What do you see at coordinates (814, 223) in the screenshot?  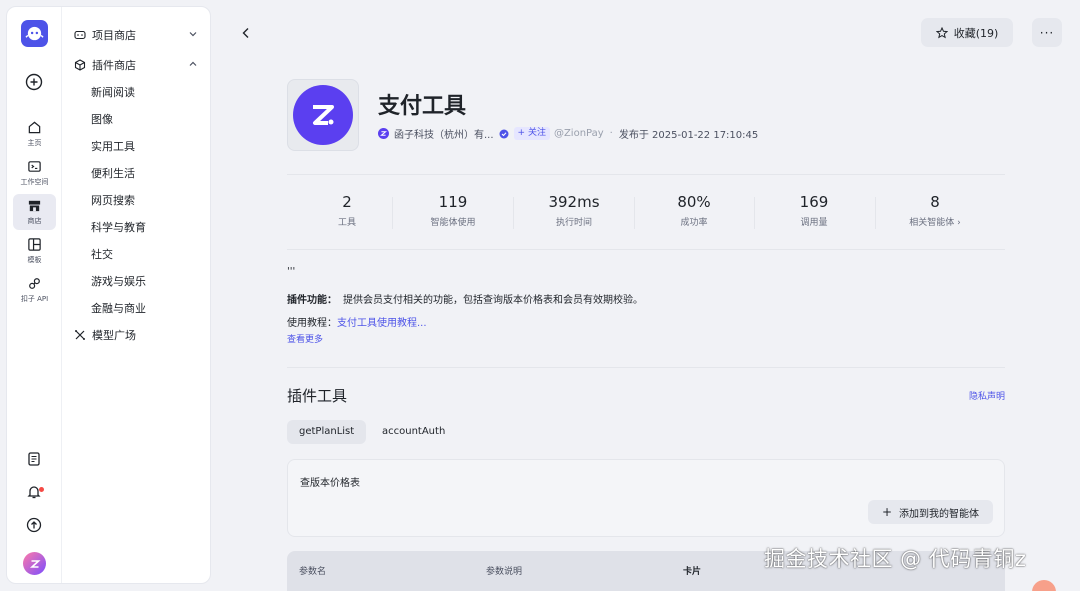 I see `stat-label: 调用量` at bounding box center [814, 223].